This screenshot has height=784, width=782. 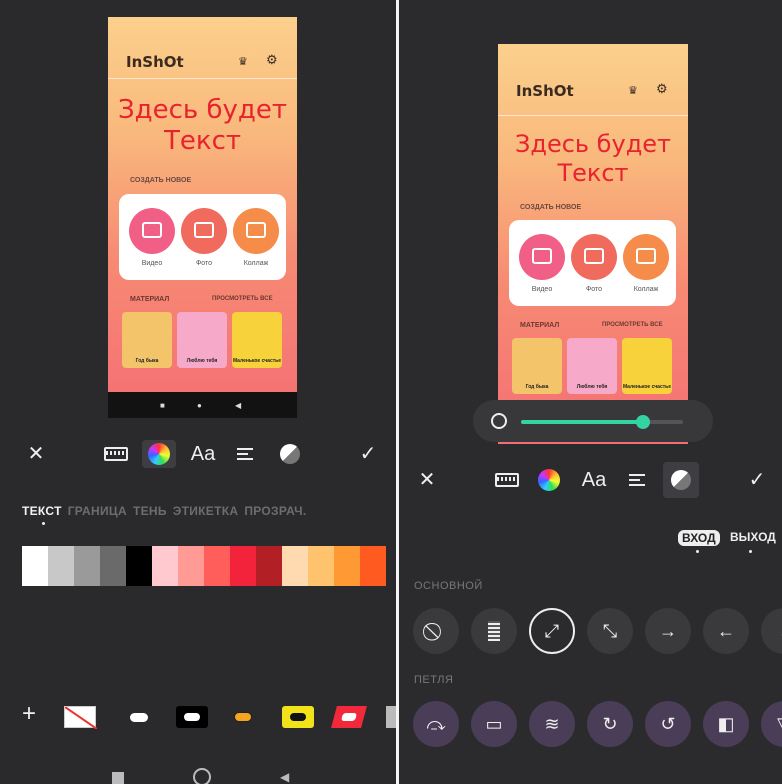 What do you see at coordinates (726, 724) in the screenshot?
I see `loop-flip-button: ◧` at bounding box center [726, 724].